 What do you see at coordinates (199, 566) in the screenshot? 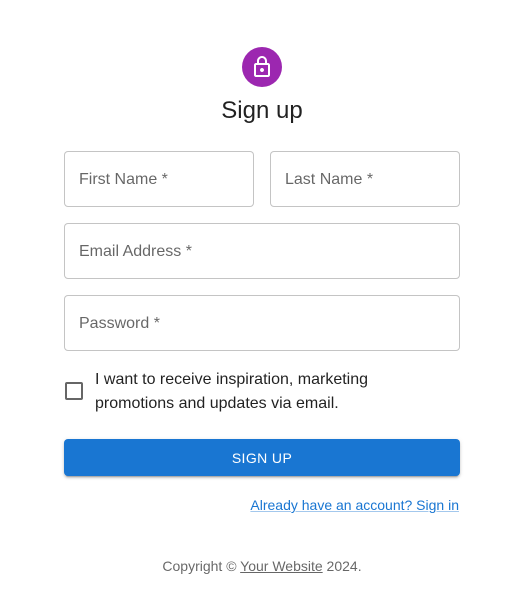
I see `copyright-prefix: Copyright ©` at bounding box center [199, 566].